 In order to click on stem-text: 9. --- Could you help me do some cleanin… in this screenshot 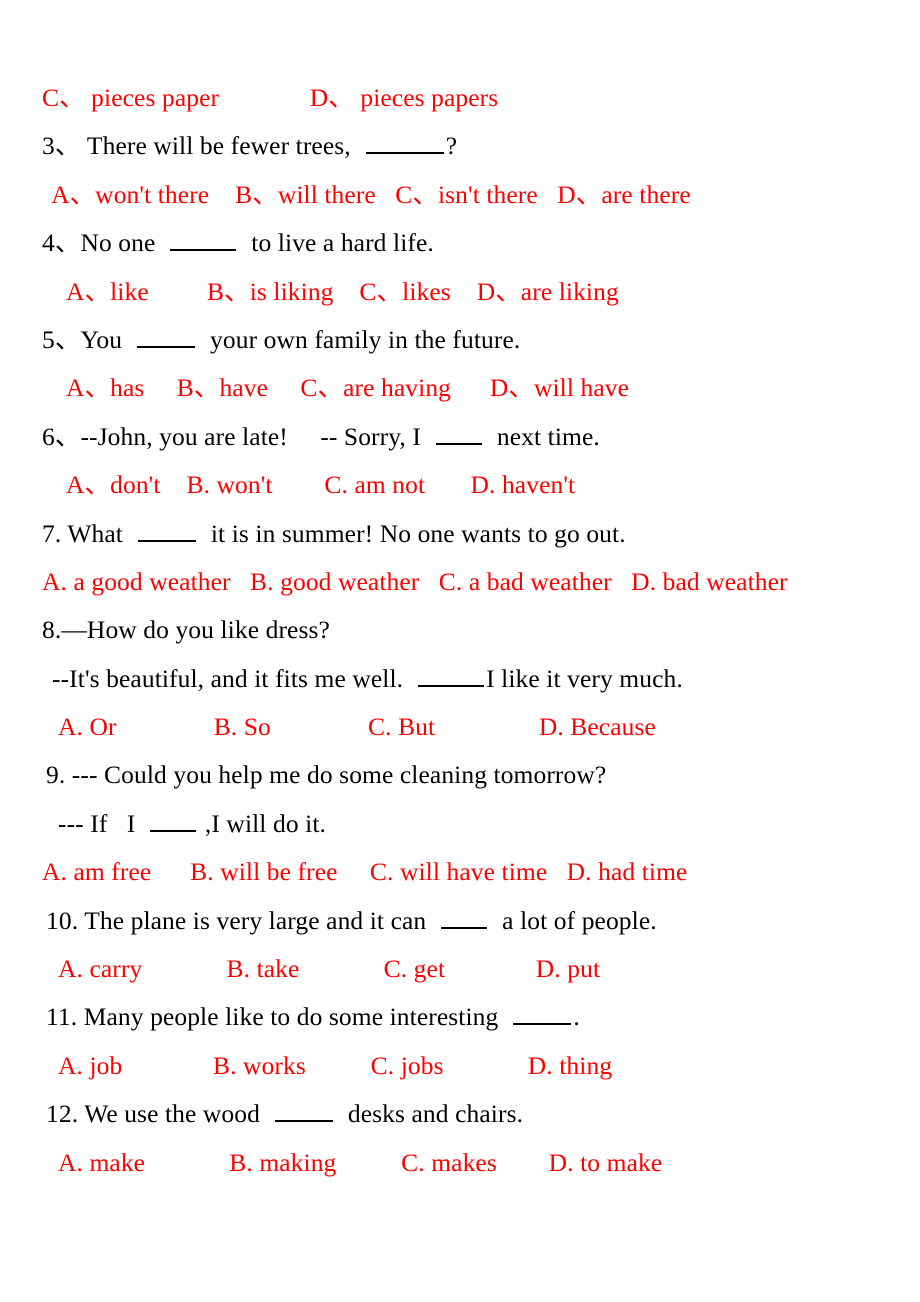, I will do `click(326, 775)`.